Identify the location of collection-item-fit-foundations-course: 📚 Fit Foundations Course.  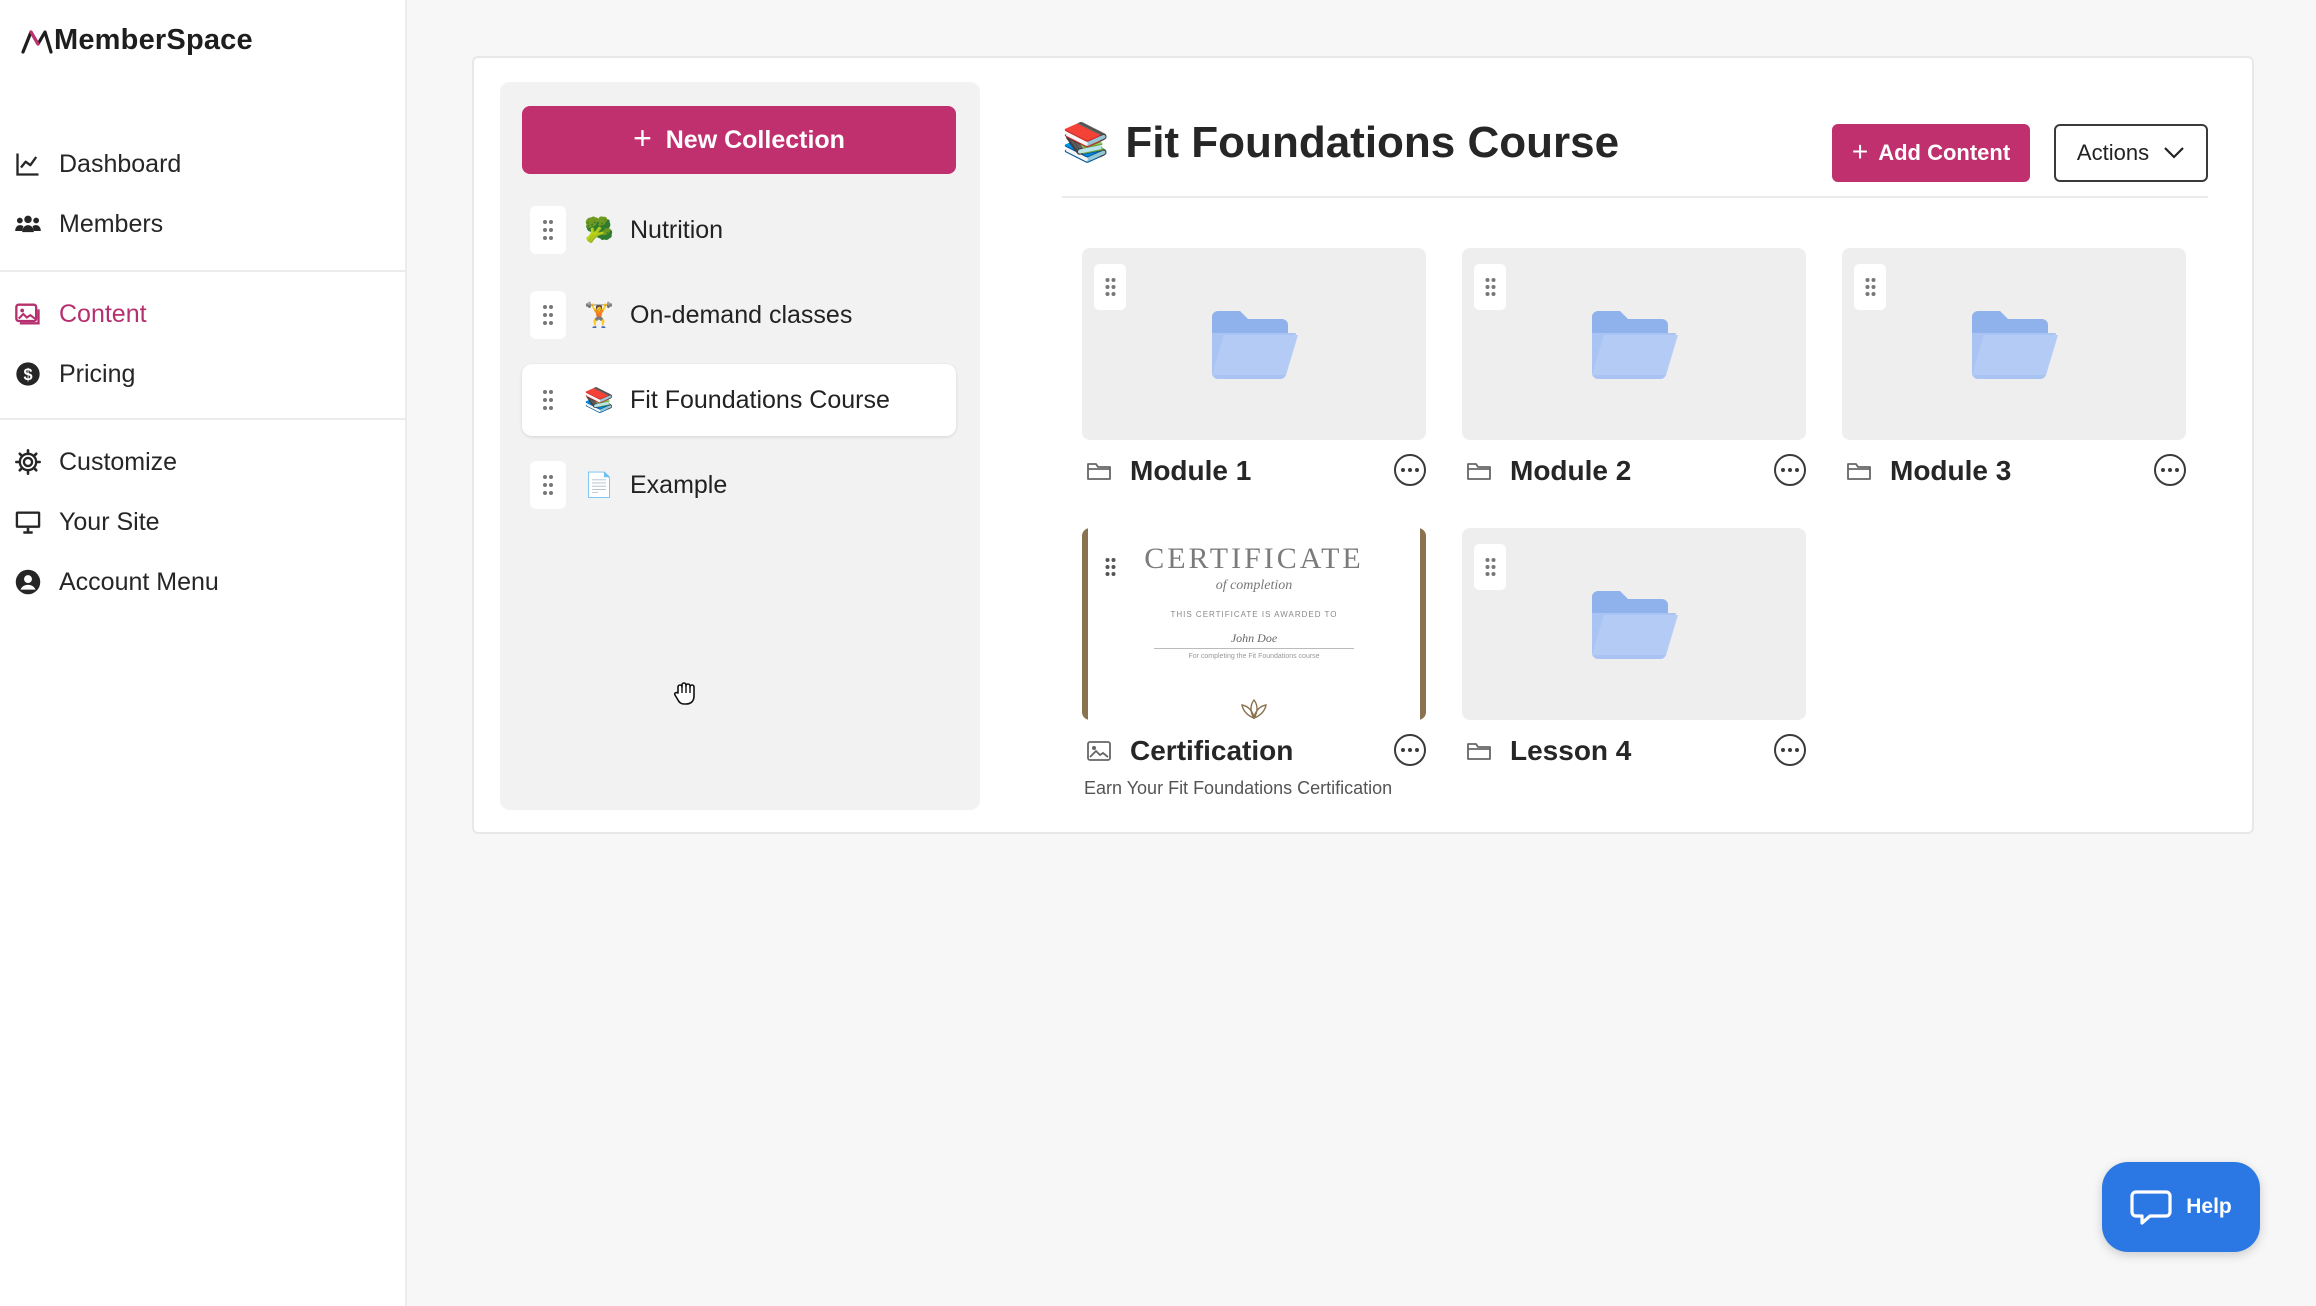
(739, 400).